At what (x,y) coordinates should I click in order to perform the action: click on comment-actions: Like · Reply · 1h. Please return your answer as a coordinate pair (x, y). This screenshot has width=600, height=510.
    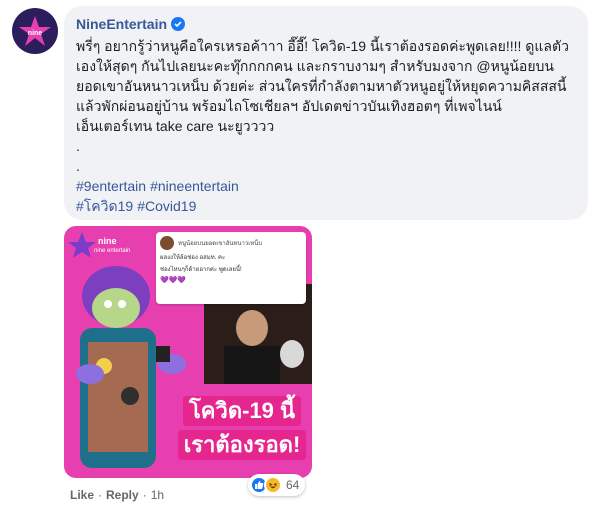
    Looking at the image, I should click on (117, 495).